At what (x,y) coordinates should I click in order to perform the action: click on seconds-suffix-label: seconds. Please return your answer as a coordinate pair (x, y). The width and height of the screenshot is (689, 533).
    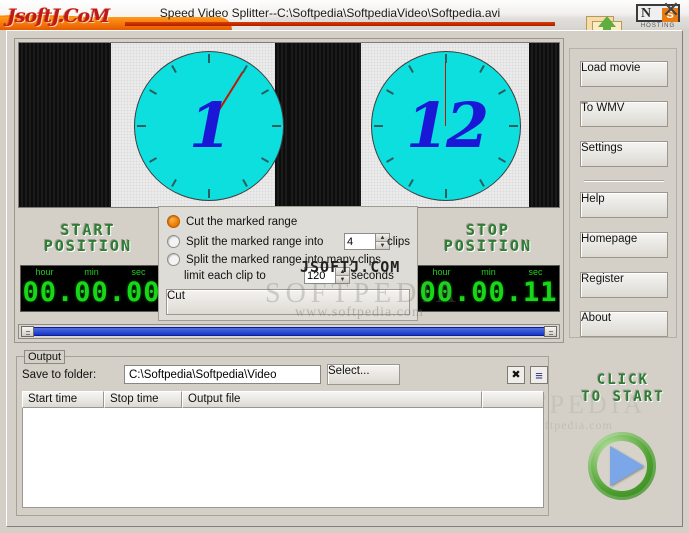
    Looking at the image, I should click on (372, 276).